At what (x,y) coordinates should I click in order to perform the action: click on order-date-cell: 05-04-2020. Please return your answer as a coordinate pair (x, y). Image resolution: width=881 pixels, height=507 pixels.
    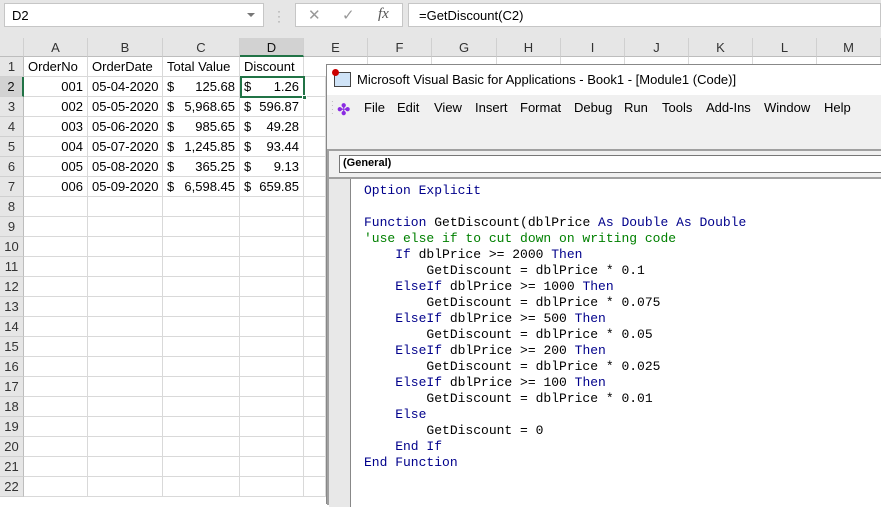
    Looking at the image, I should click on (125, 87).